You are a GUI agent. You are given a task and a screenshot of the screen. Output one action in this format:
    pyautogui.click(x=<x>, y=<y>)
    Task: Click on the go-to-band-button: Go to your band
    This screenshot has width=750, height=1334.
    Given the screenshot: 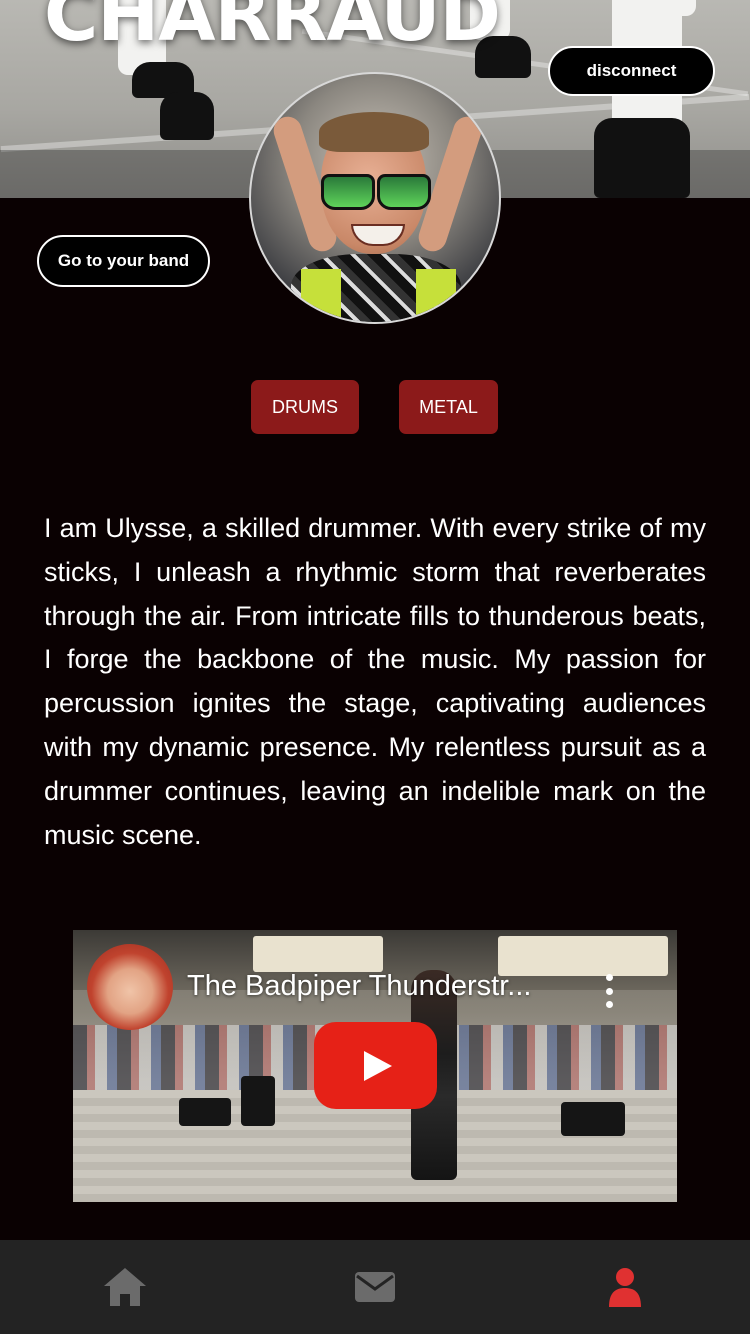 What is the action you would take?
    pyautogui.click(x=123, y=261)
    